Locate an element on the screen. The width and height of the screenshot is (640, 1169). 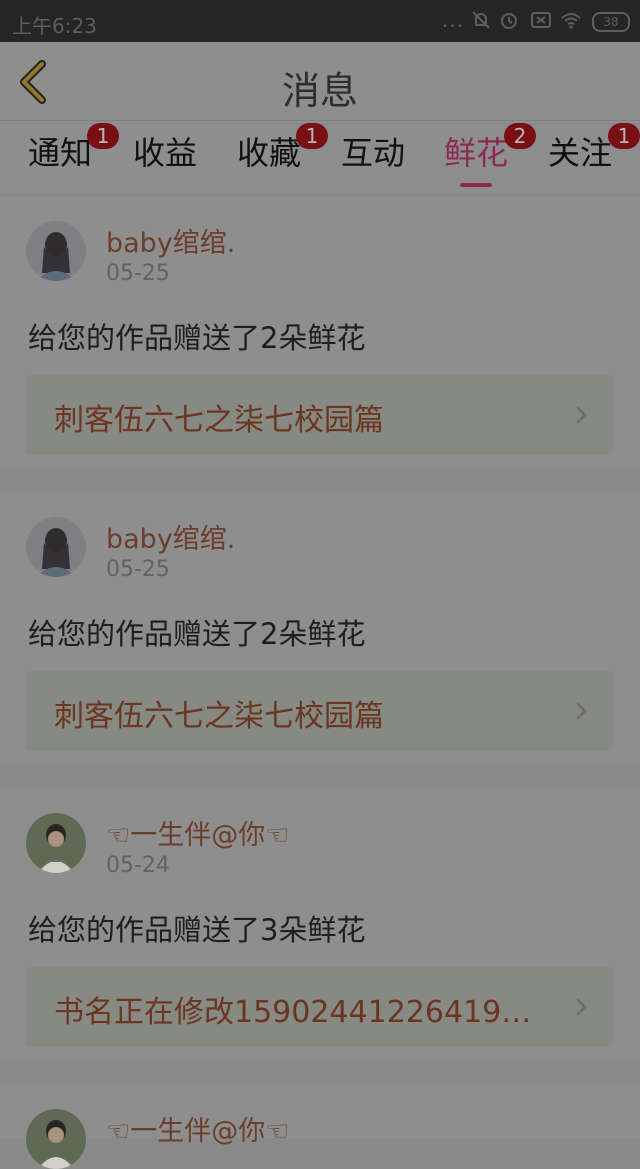
tab-label: 关注 is located at coordinates (579, 153).